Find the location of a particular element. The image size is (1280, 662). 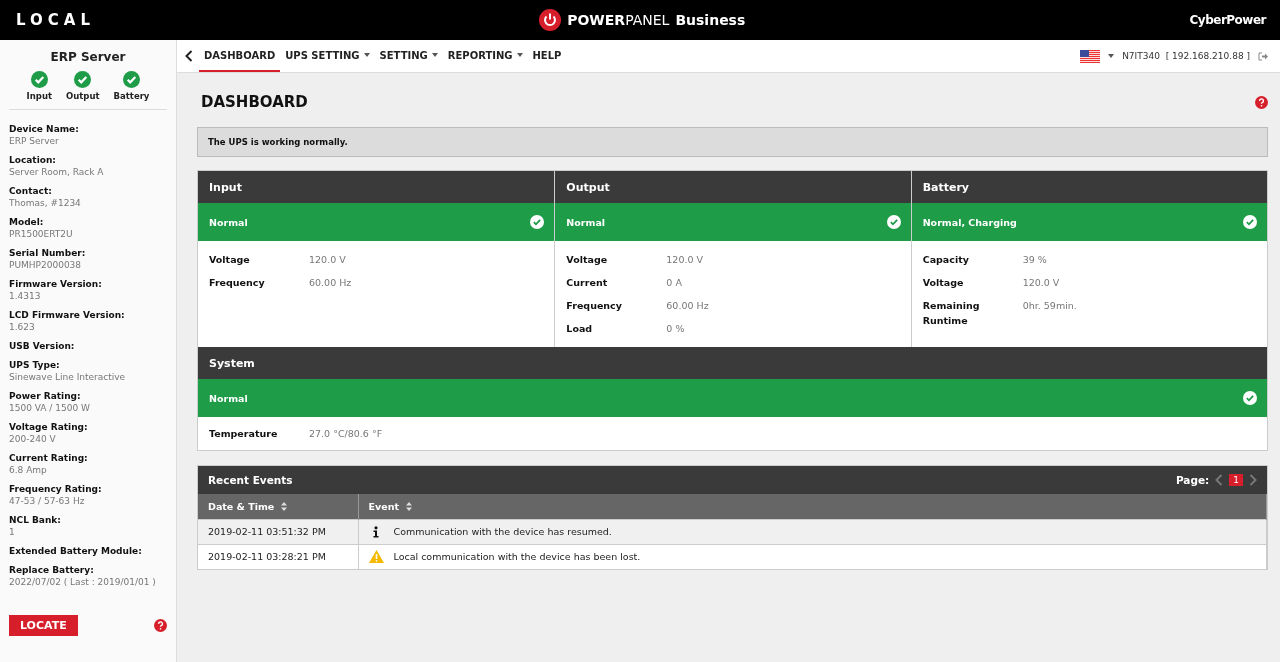

info-value: Thomas, #1234 is located at coordinates (45, 203).